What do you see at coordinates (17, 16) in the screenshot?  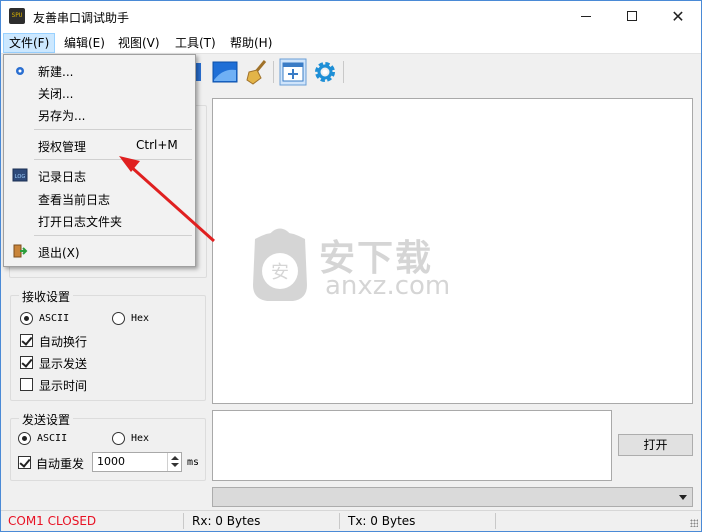 I see `app-logo-icon: SPU` at bounding box center [17, 16].